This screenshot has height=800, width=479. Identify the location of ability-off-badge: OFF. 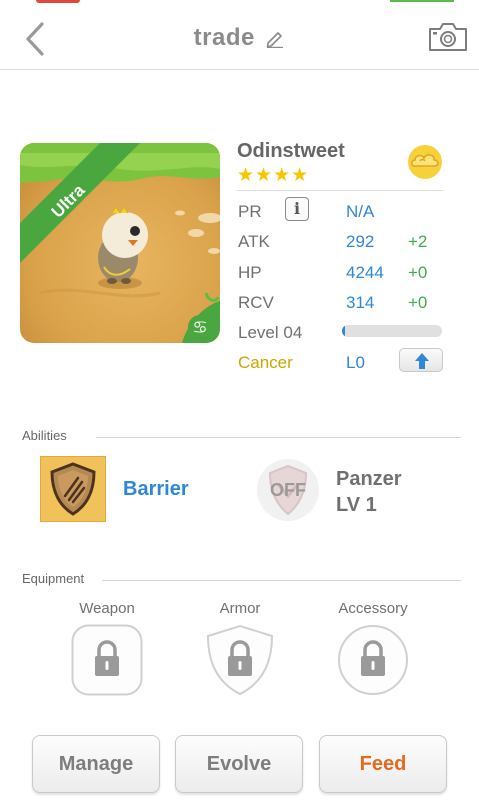
(288, 490).